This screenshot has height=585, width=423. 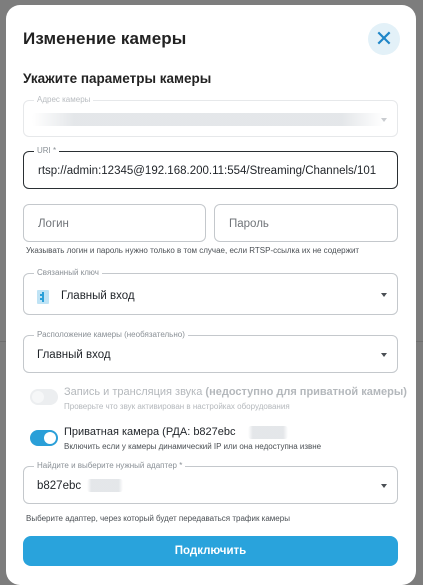 I want to click on key-icon, so click(x=43, y=297).